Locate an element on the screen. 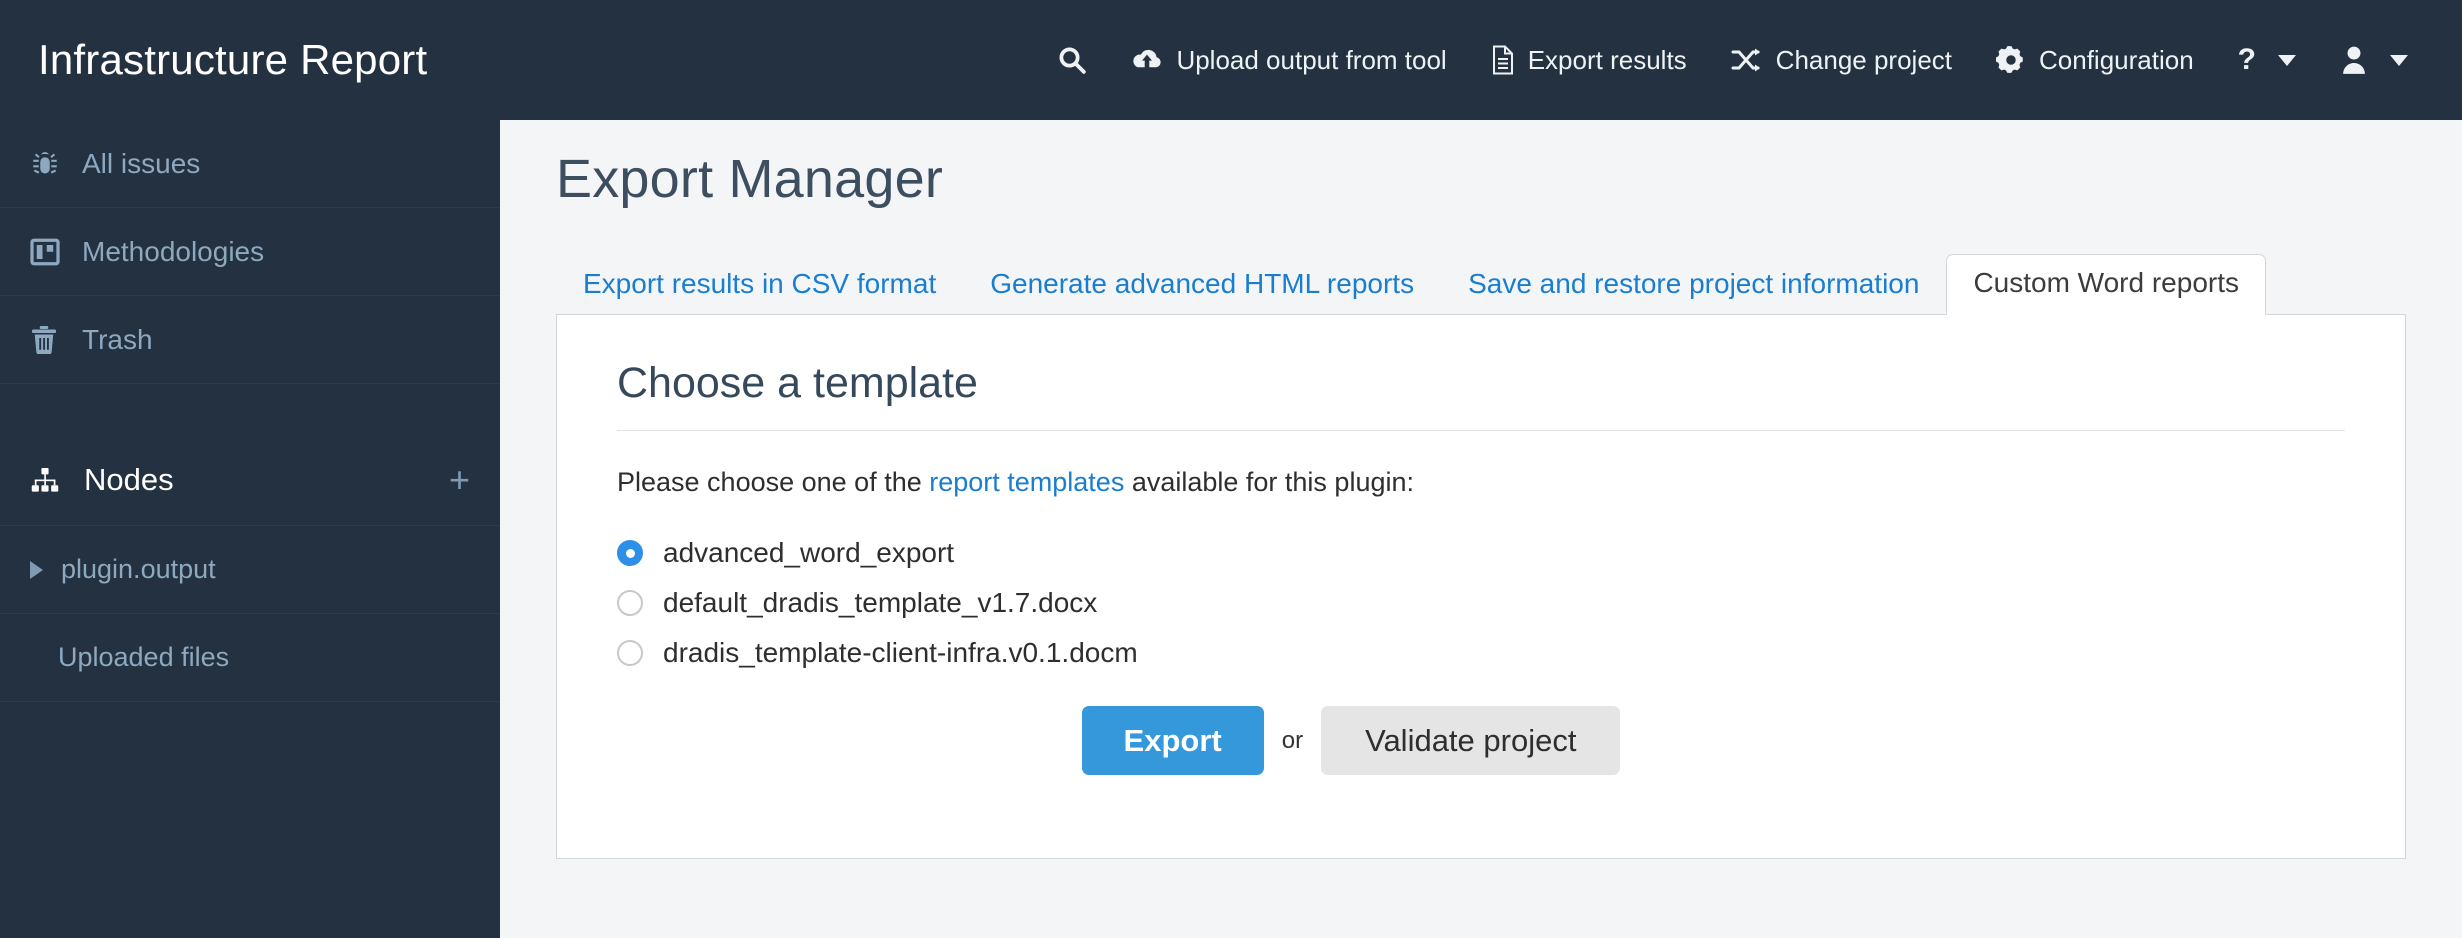 The width and height of the screenshot is (2462, 938). export-results-button: Export results is located at coordinates (1589, 60).